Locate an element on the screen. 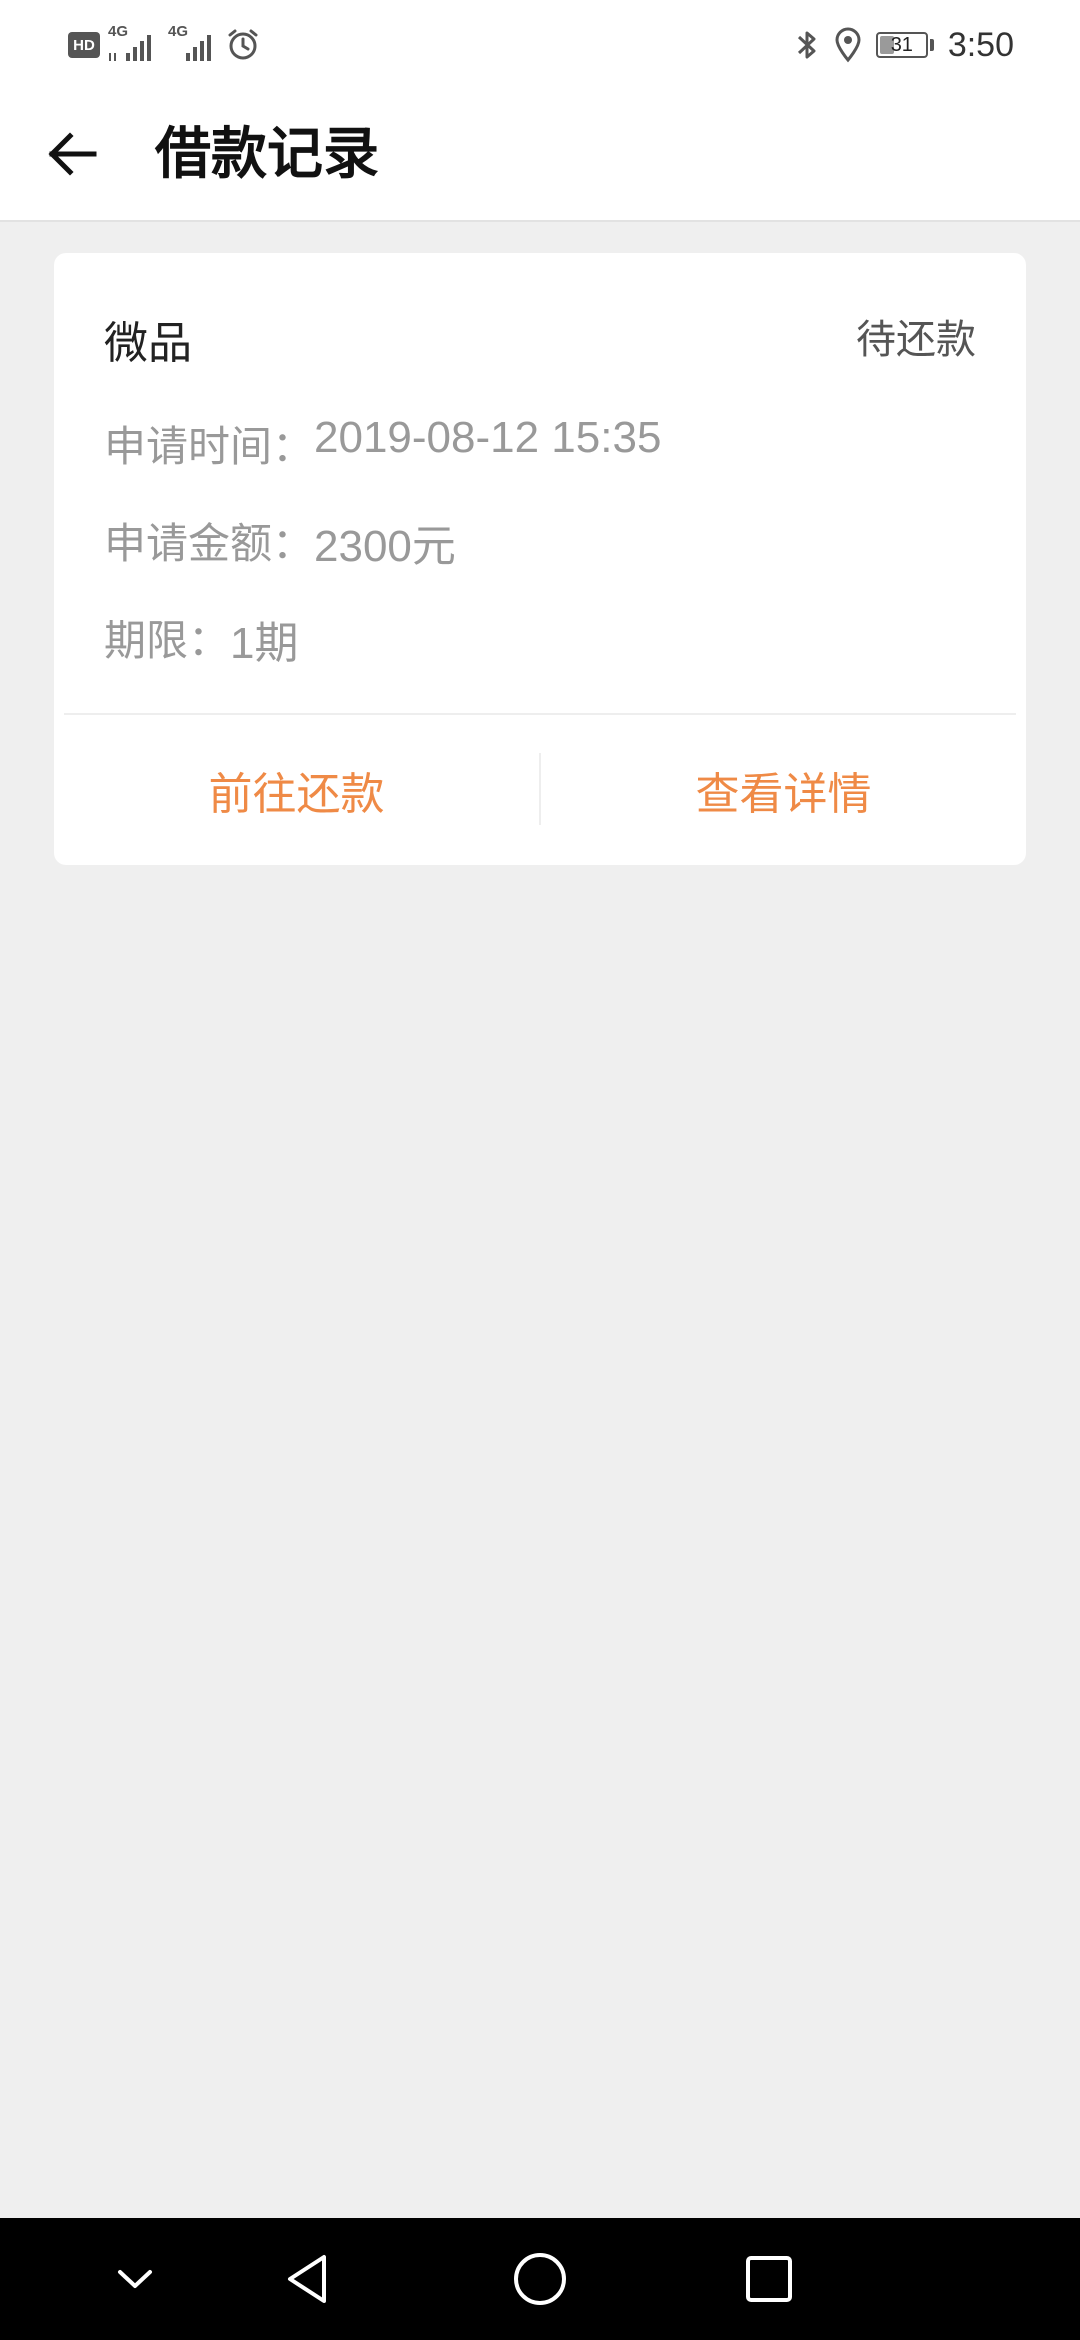  bluetooth-icon is located at coordinates (807, 45).